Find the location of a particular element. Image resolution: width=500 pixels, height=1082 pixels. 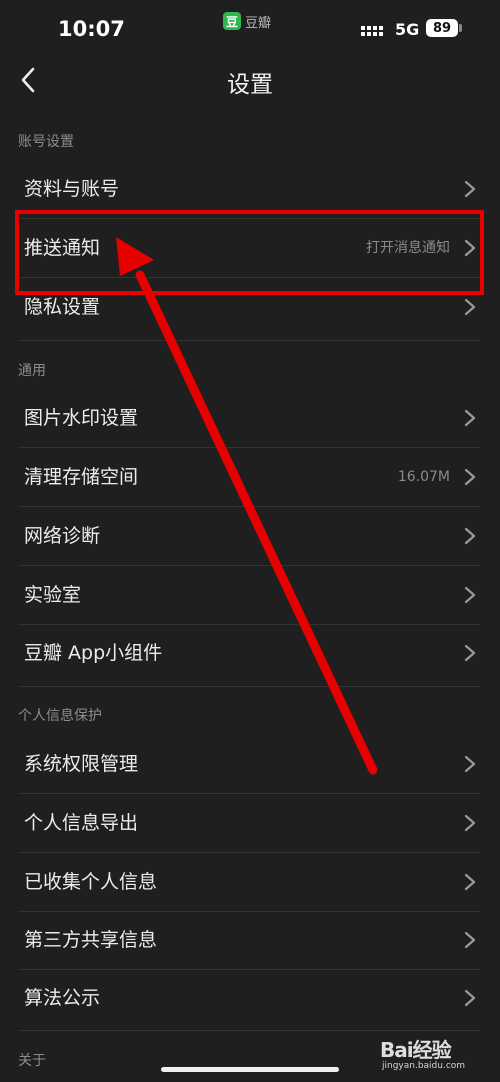

row-label: 图片水印设置 is located at coordinates (81, 418).